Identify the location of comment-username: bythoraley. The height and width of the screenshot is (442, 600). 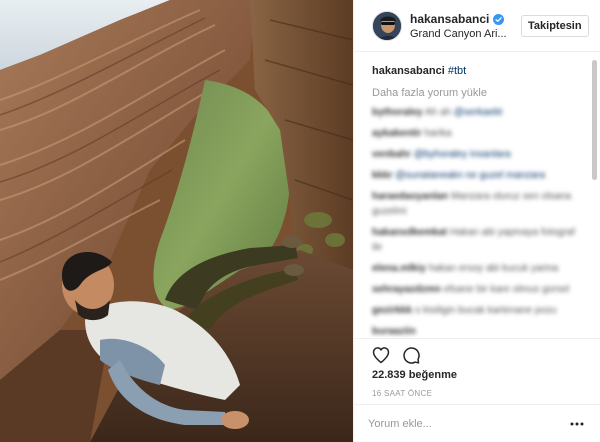
(397, 112).